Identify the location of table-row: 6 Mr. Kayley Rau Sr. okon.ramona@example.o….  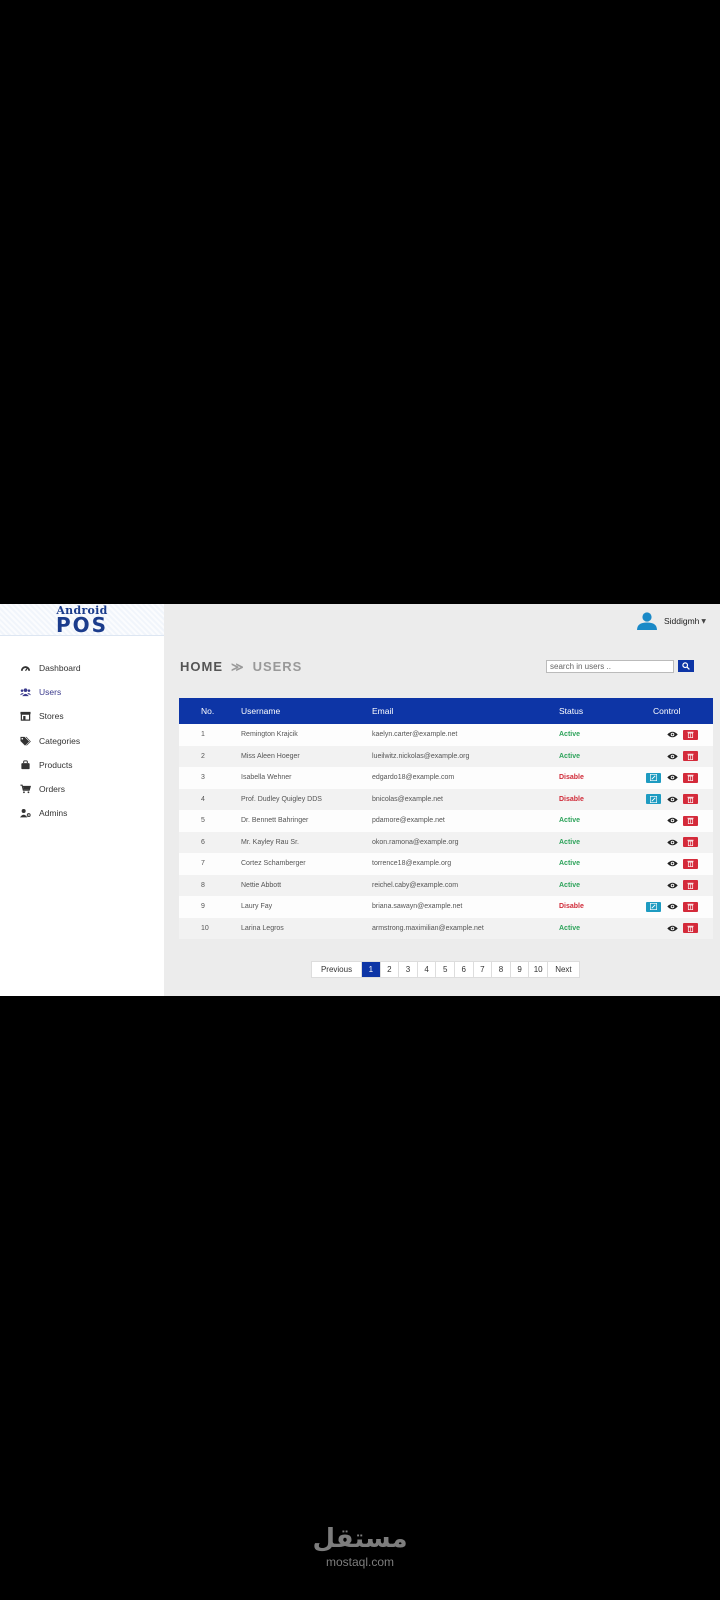
(446, 842).